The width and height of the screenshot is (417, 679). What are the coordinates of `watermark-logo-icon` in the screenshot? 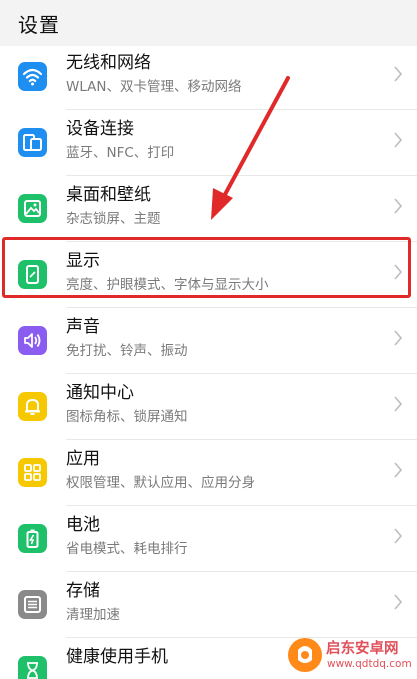 It's located at (305, 655).